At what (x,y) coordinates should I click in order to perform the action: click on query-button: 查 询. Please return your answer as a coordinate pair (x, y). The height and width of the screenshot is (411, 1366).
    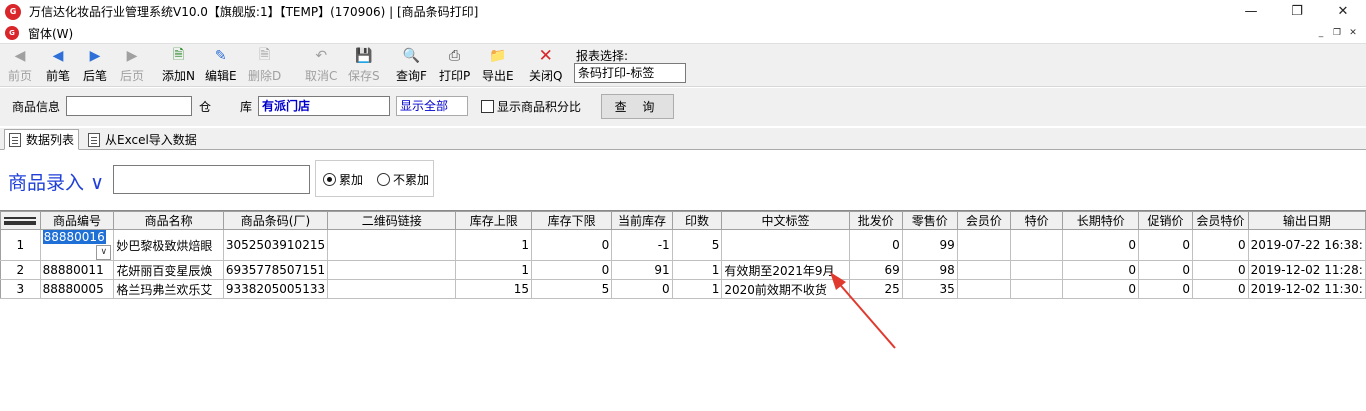
    Looking at the image, I should click on (637, 106).